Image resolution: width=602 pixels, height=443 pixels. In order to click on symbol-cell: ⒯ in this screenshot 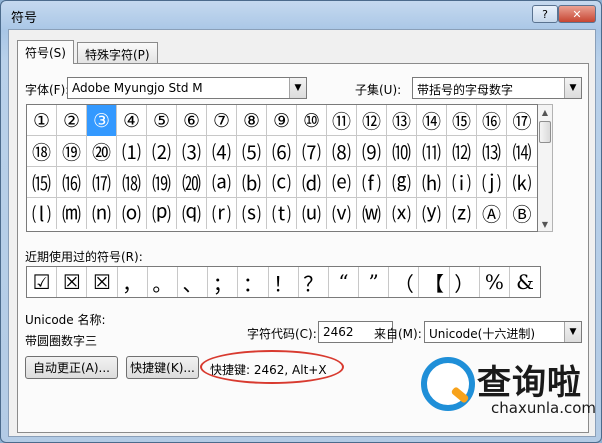, I will do `click(282, 213)`.